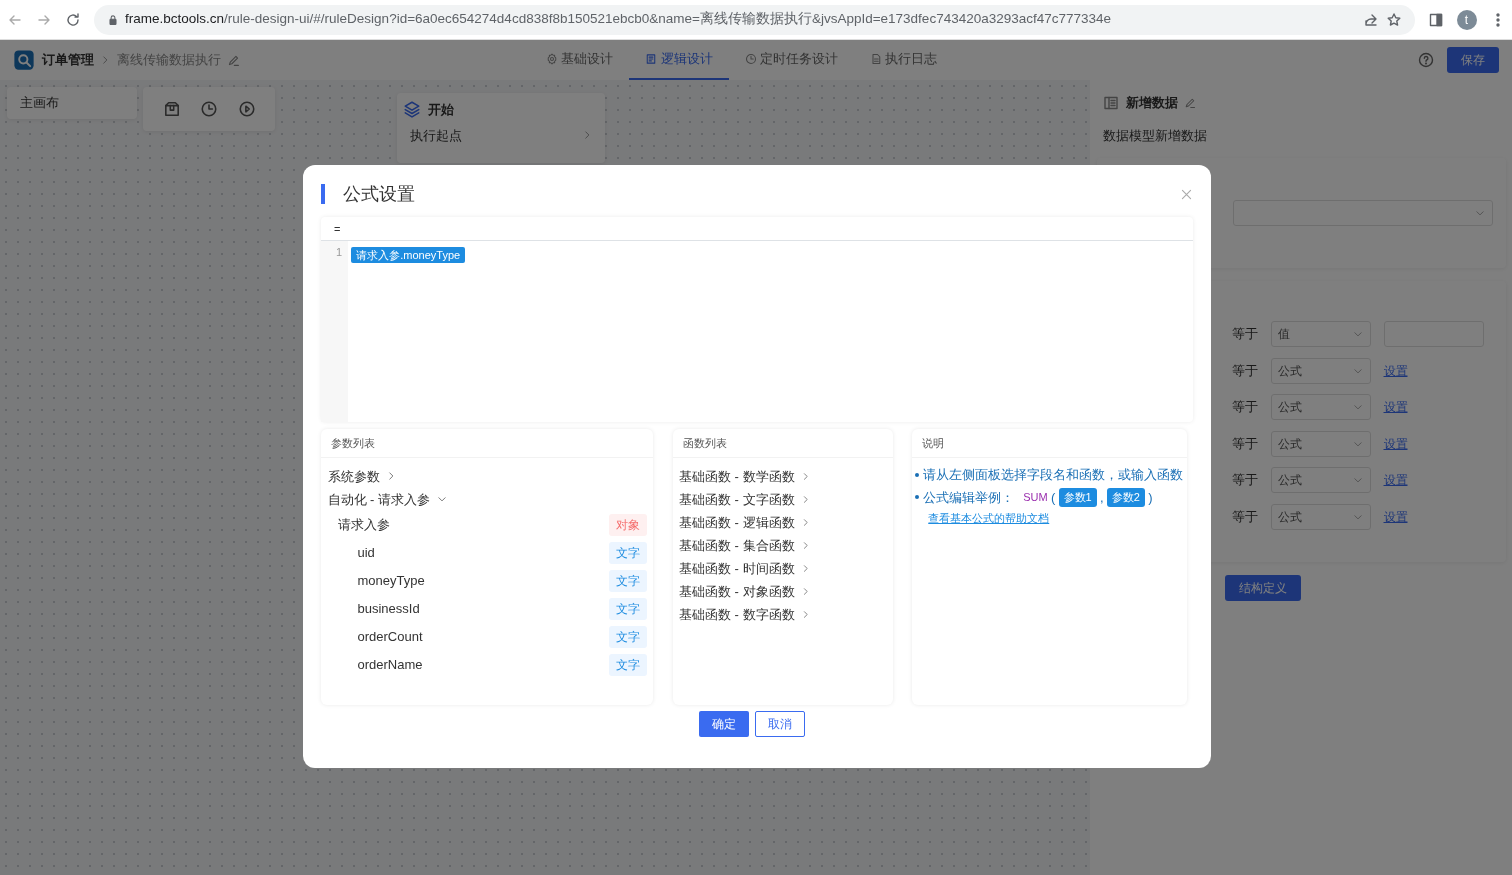 The image size is (1512, 875). What do you see at coordinates (737, 614) in the screenshot?
I see `function-item: 基础函数 - 数字函数` at bounding box center [737, 614].